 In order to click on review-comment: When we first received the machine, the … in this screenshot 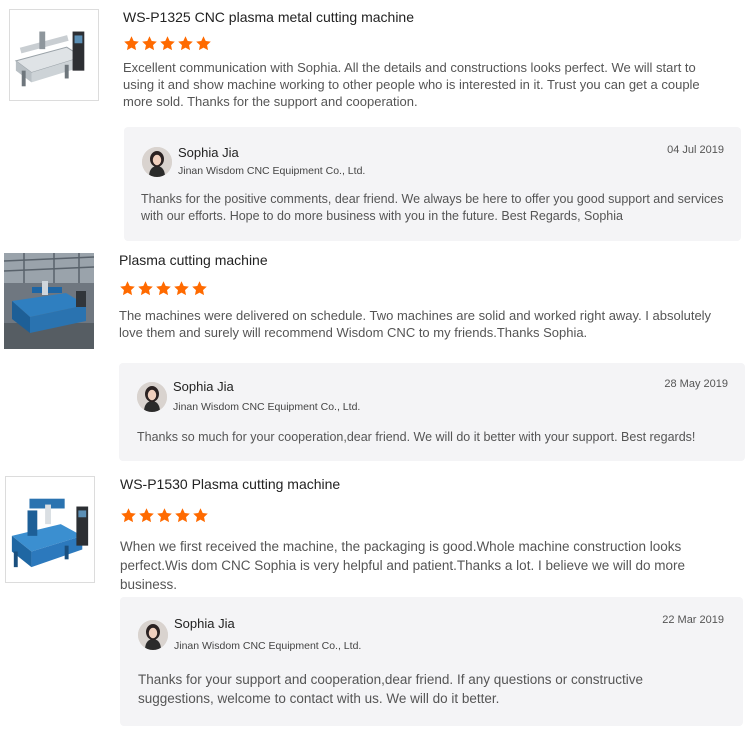, I will do `click(403, 565)`.